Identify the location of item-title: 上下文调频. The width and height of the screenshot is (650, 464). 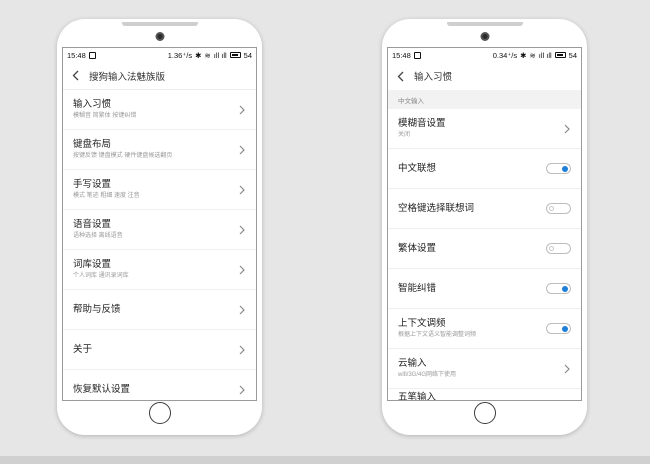
(422, 323).